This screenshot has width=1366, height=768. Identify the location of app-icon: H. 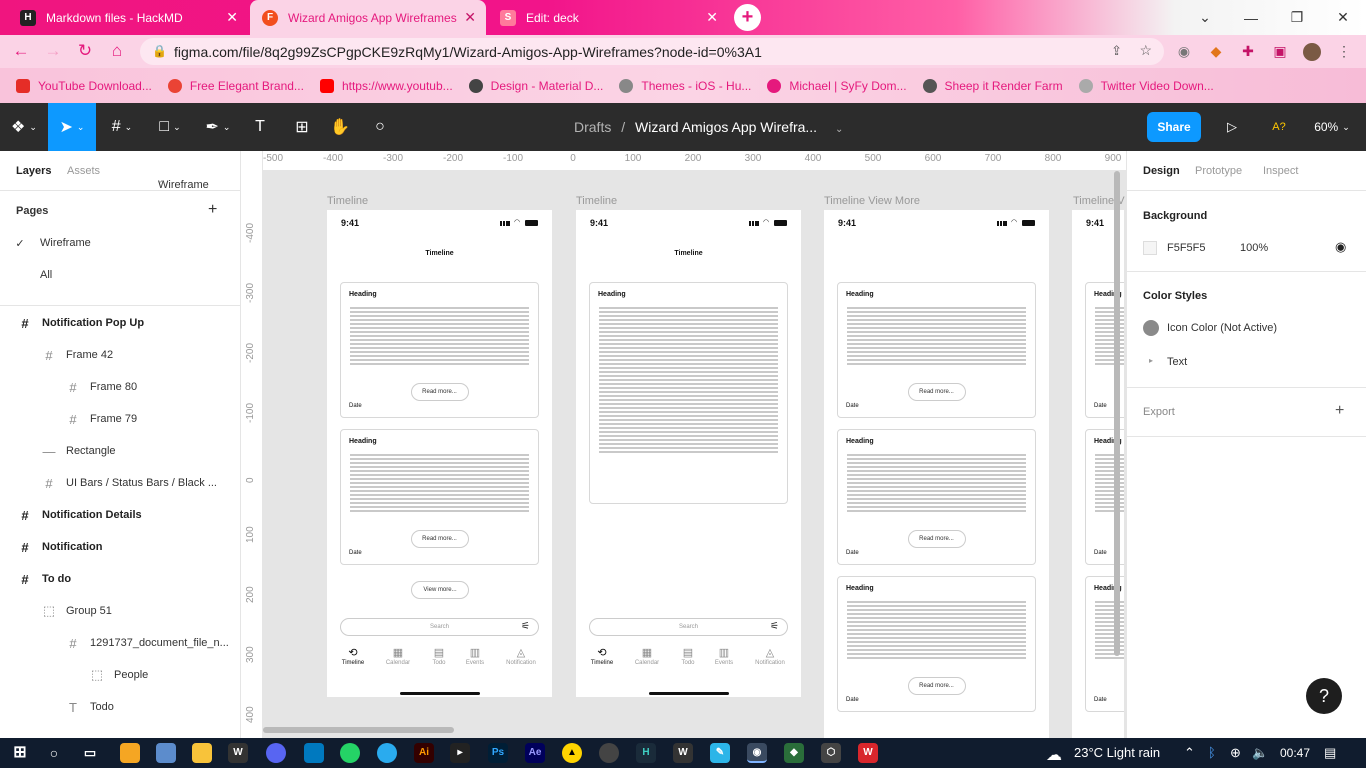
(646, 753).